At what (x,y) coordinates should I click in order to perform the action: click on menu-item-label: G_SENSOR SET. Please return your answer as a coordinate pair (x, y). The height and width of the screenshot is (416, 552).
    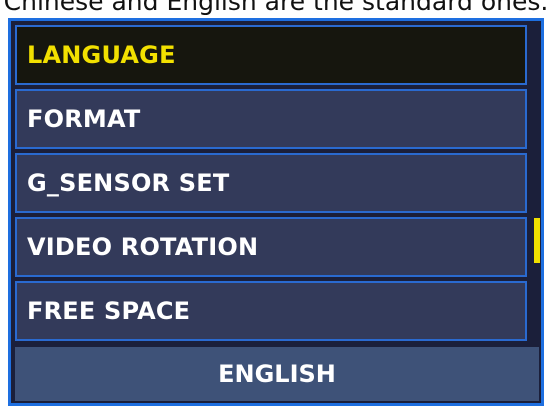
    Looking at the image, I should click on (128, 183).